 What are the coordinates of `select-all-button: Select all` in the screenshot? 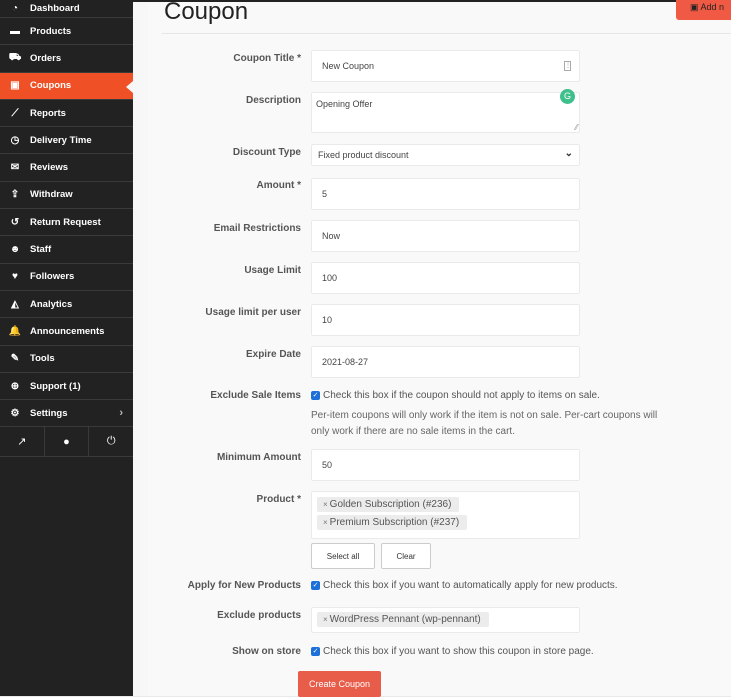 It's located at (343, 556).